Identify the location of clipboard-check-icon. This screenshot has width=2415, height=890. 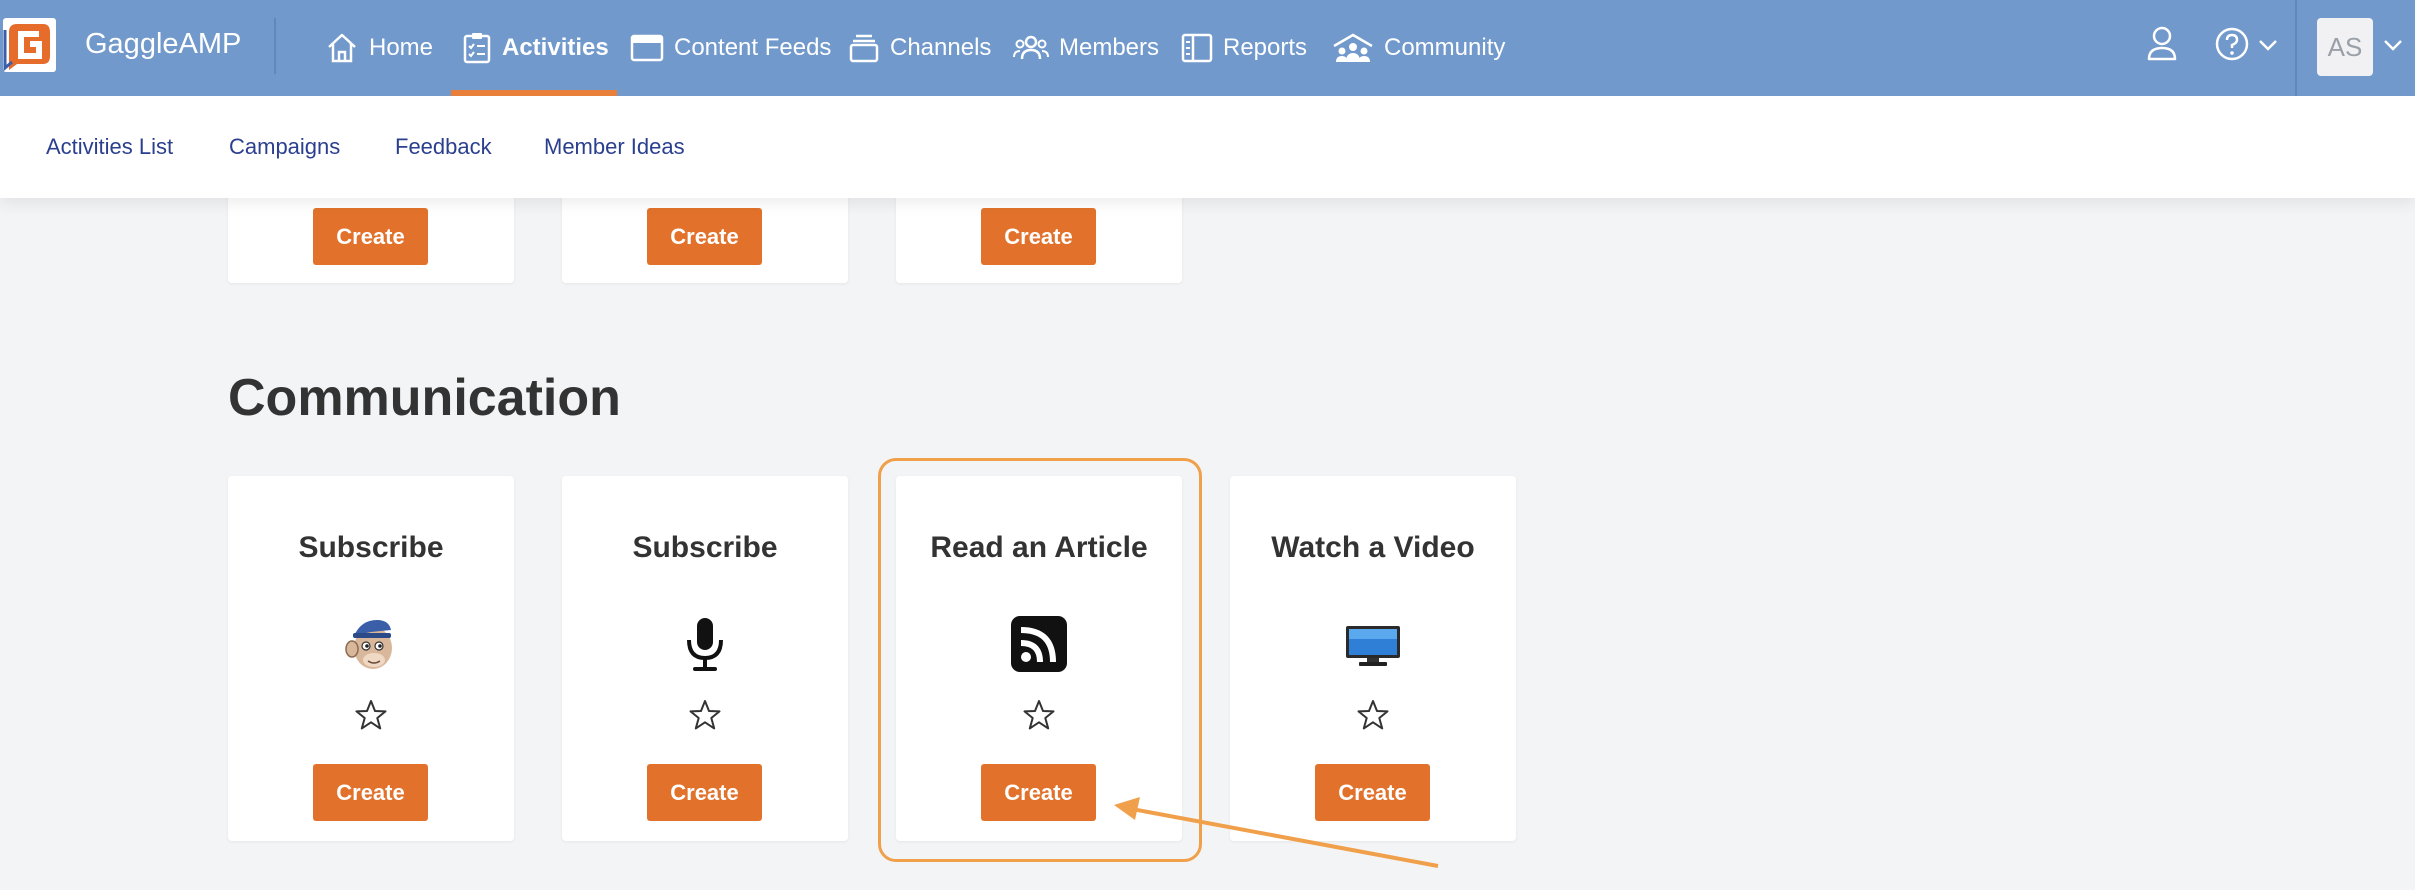
(477, 48).